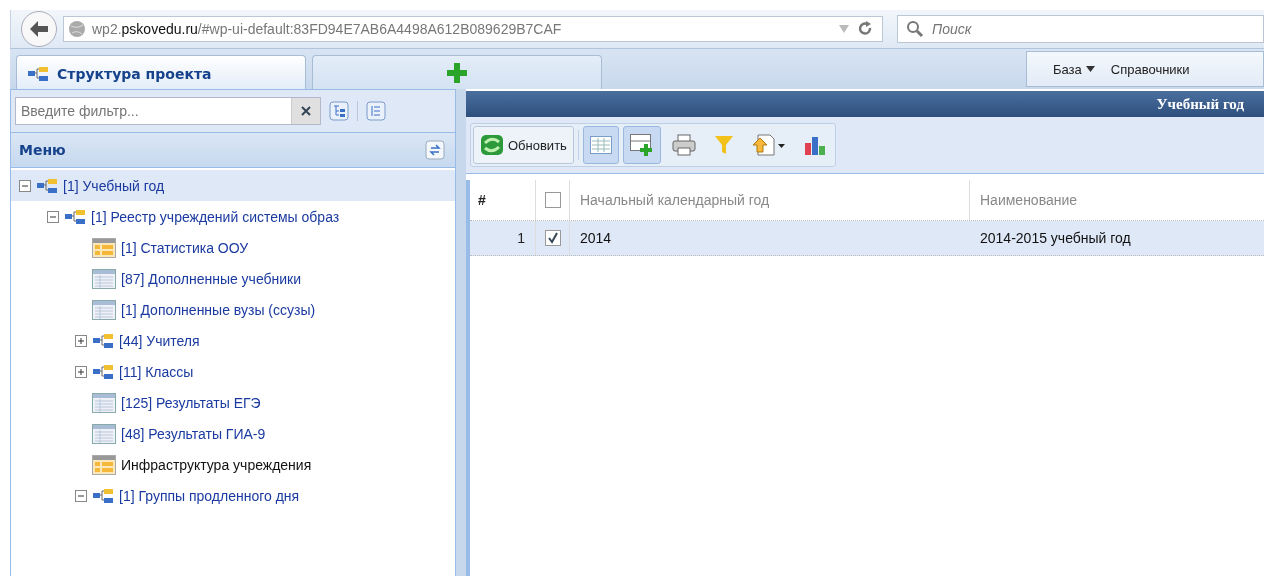 This screenshot has width=1264, height=576. I want to click on column-header: #, so click(503, 200).